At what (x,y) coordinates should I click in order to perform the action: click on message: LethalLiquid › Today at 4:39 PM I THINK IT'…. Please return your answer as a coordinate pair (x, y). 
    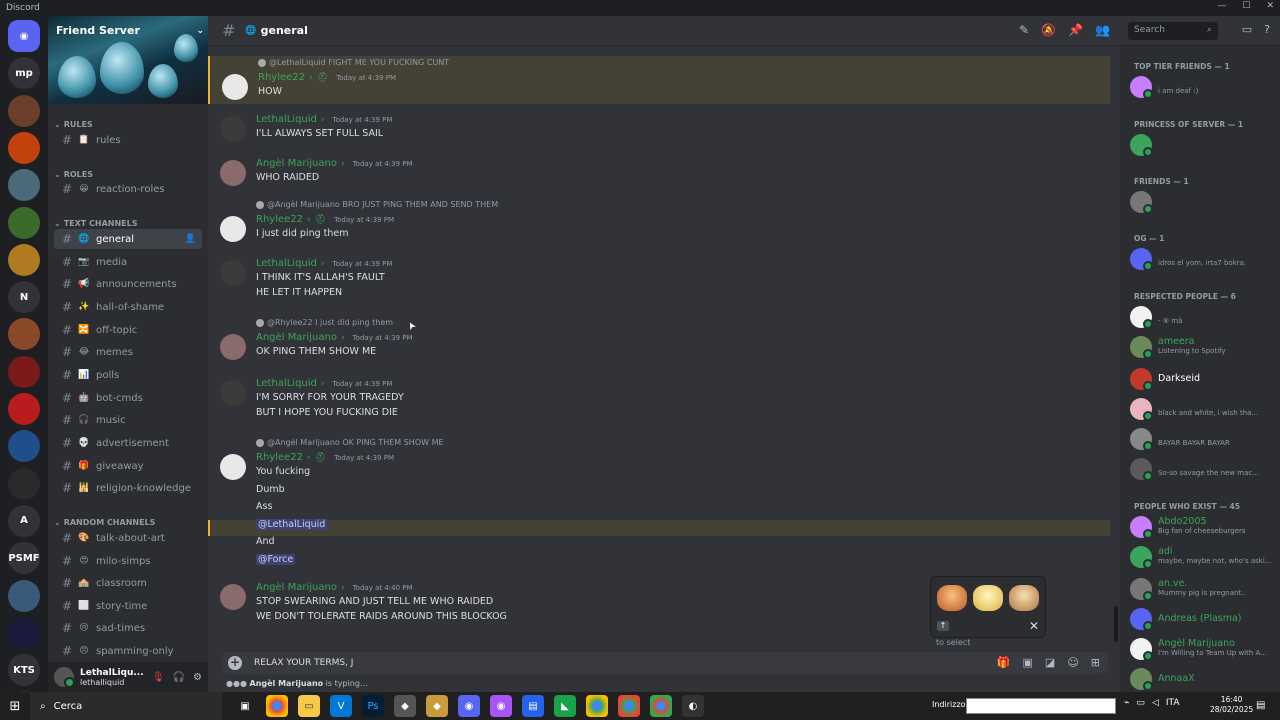
    Looking at the image, I should click on (659, 282).